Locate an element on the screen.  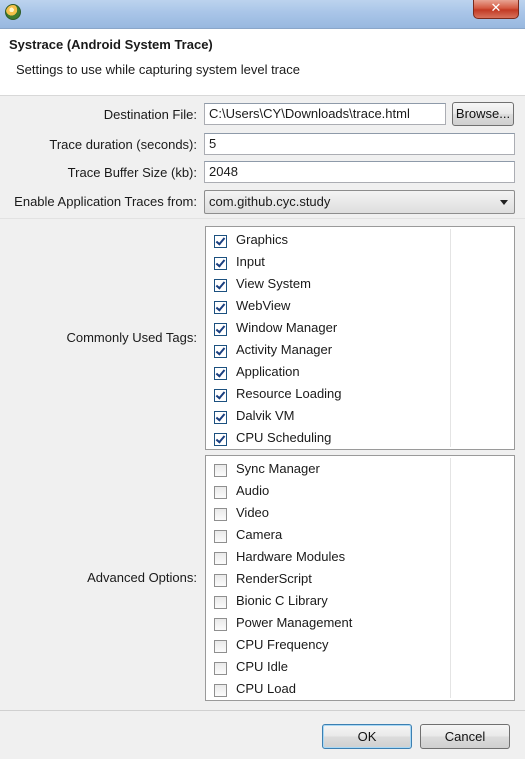
common-tags-label: Commonly Used Tags: is located at coordinates (131, 337).